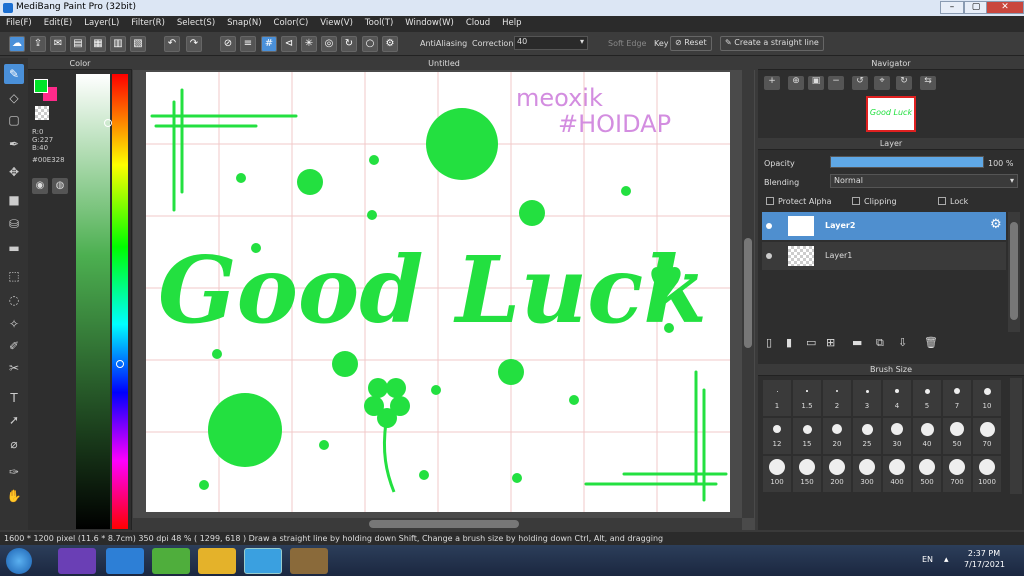  I want to click on fill-rect-tool-icon: ■, so click(14, 200).